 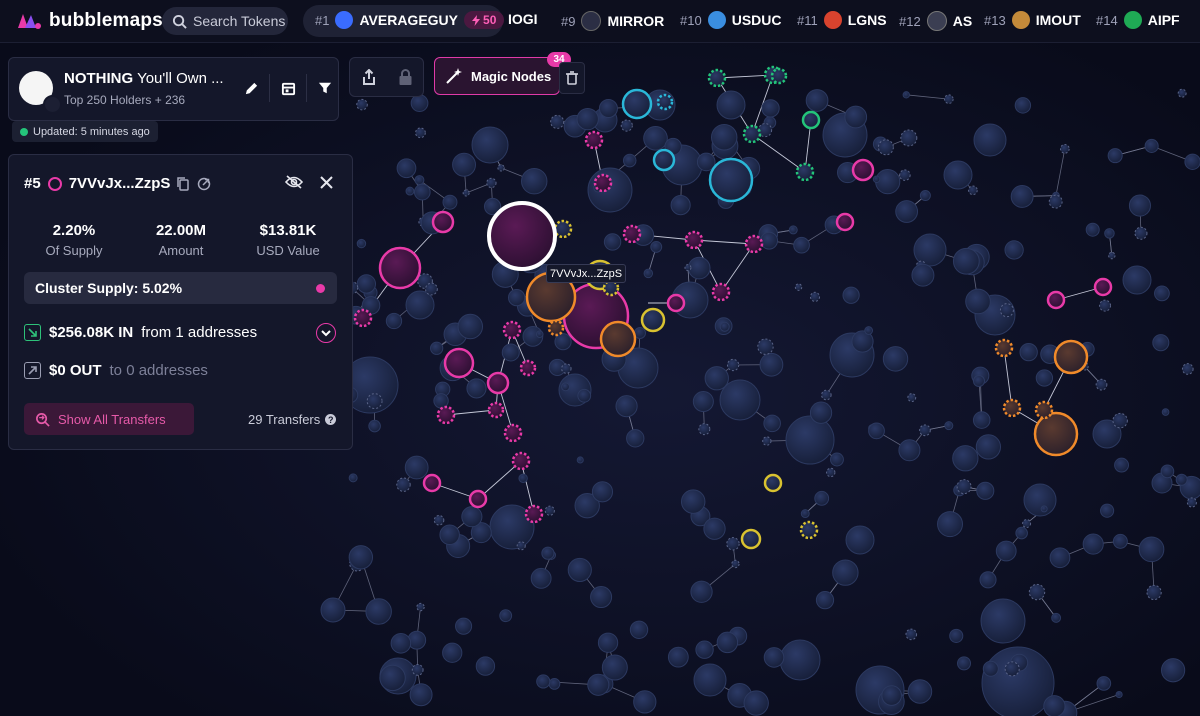 I want to click on show-all-transfers-button: Show All Transfers, so click(x=109, y=419).